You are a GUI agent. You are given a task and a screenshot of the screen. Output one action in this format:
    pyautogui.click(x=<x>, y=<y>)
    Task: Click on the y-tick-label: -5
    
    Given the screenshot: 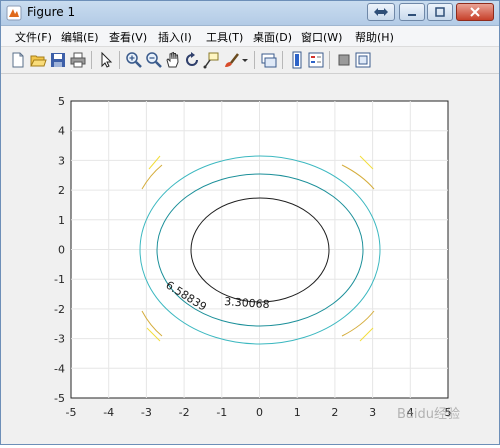 What is the action you would take?
    pyautogui.click(x=59, y=398)
    